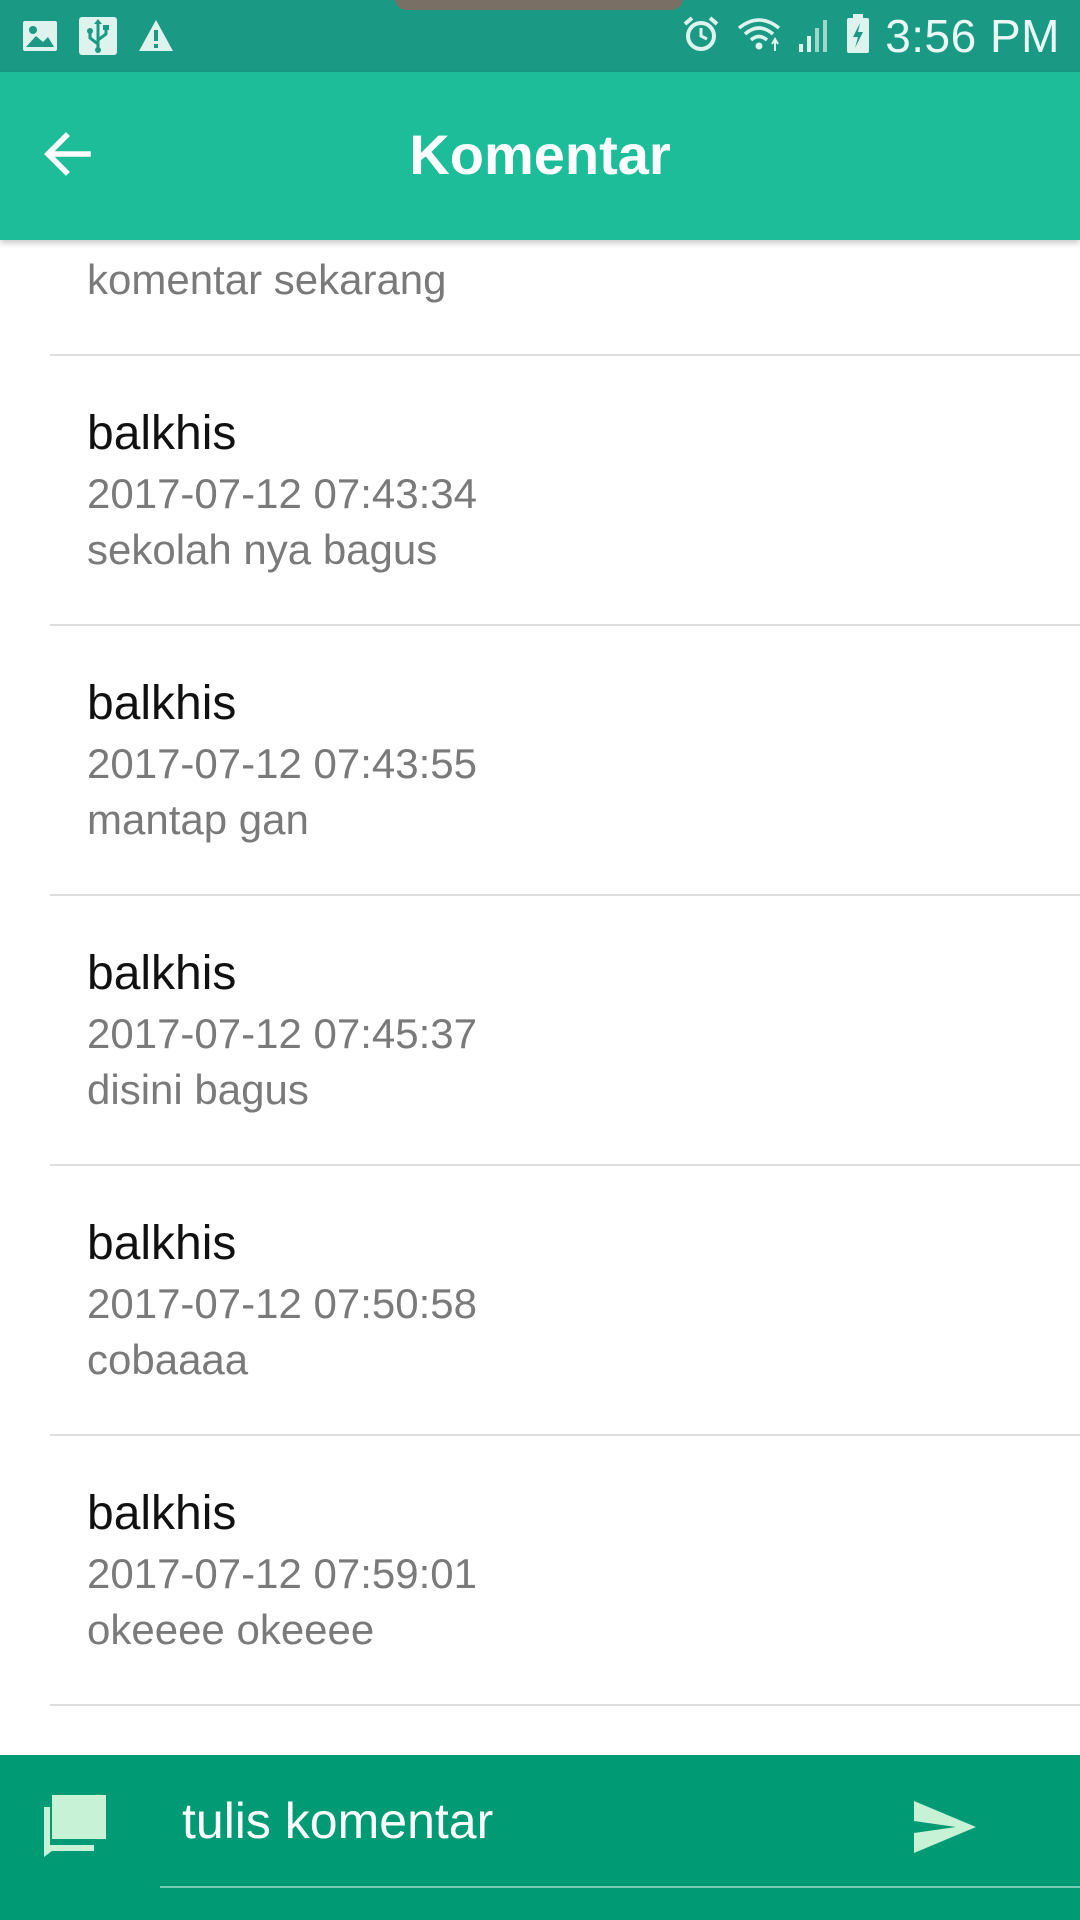 This screenshot has height=1920, width=1080. What do you see at coordinates (759, 36) in the screenshot?
I see `wifi-icon` at bounding box center [759, 36].